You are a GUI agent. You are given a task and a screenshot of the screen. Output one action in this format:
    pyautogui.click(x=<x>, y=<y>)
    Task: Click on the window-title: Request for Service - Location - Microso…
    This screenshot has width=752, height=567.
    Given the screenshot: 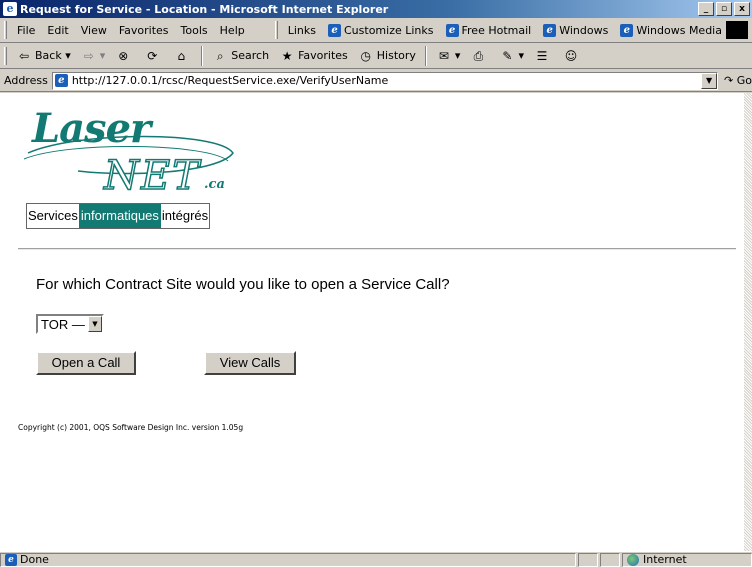 What is the action you would take?
    pyautogui.click(x=204, y=9)
    